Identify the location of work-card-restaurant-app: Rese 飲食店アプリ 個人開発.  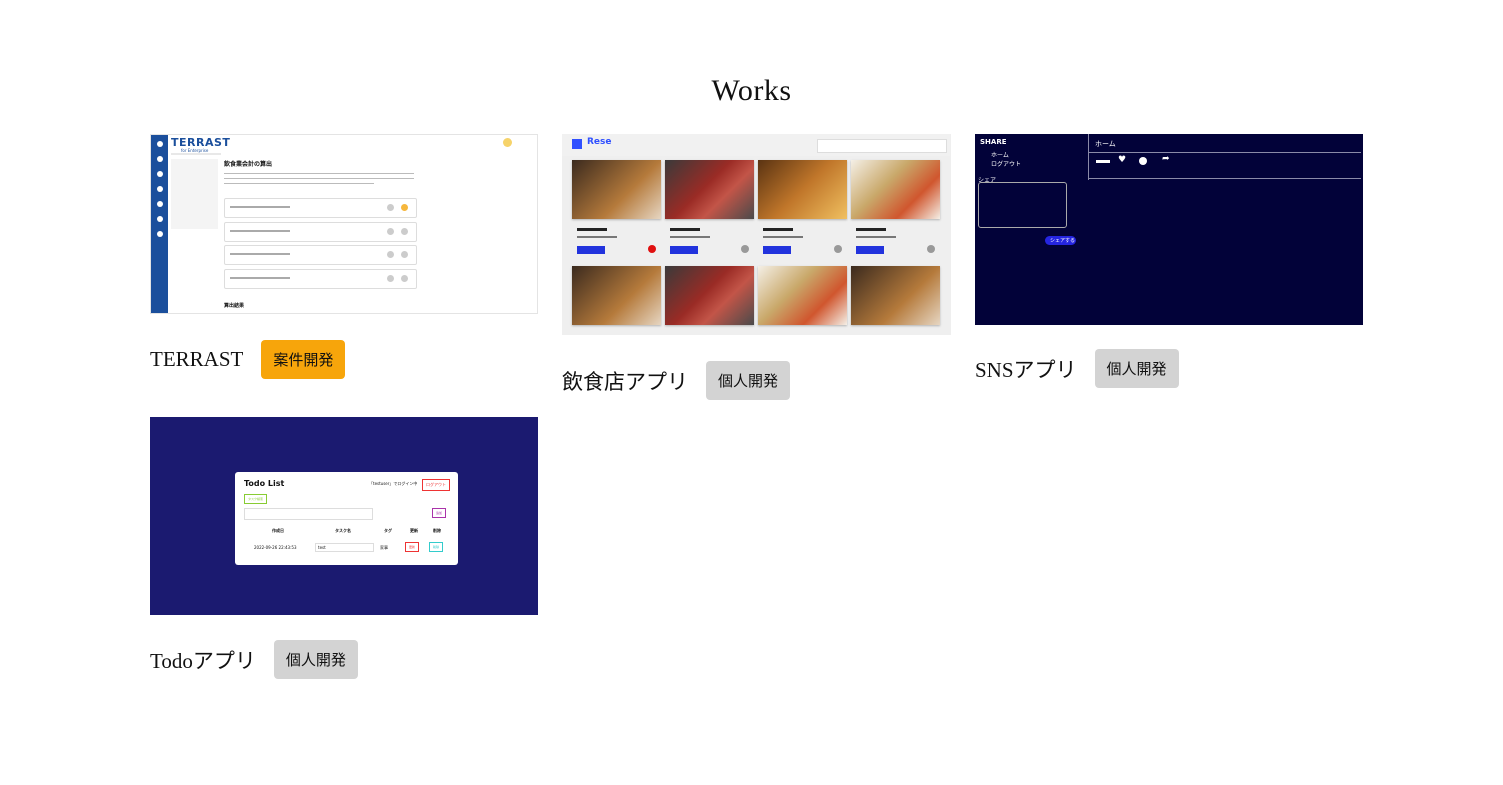
(756, 267).